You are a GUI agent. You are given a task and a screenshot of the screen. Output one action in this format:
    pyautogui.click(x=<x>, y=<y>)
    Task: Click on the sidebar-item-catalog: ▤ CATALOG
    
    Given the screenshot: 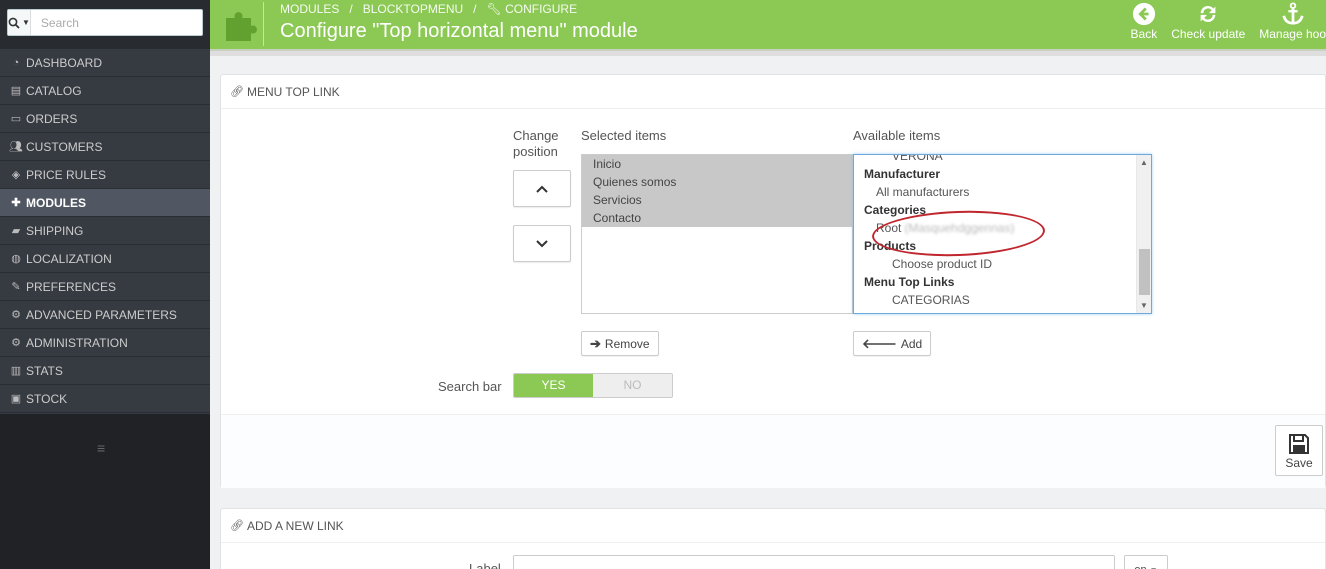 What is the action you would take?
    pyautogui.click(x=105, y=91)
    